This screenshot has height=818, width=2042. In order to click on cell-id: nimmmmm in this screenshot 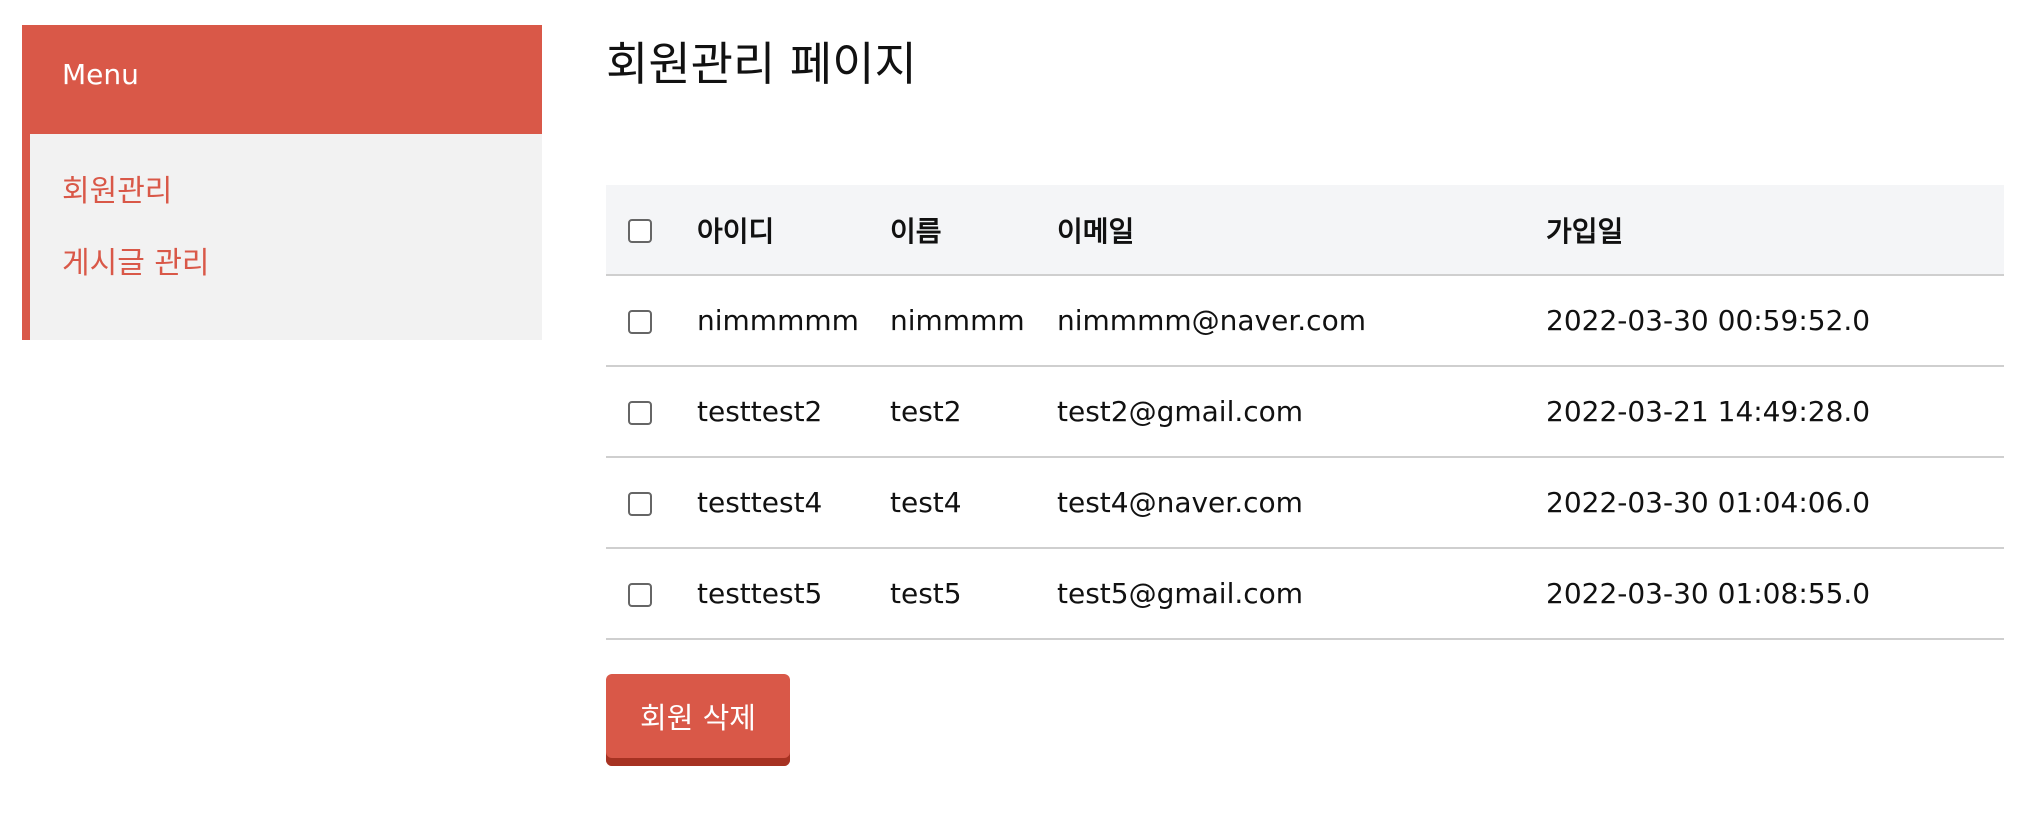, I will do `click(793, 321)`.